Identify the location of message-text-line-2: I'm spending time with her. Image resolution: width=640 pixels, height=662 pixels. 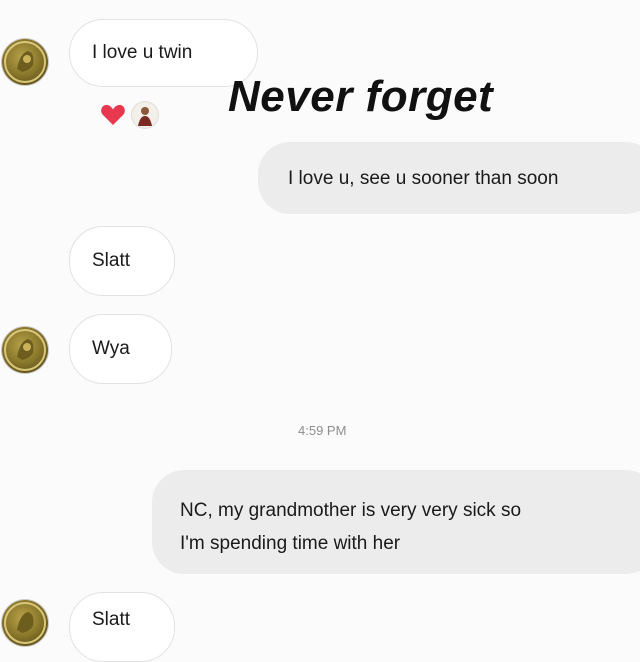
(290, 543).